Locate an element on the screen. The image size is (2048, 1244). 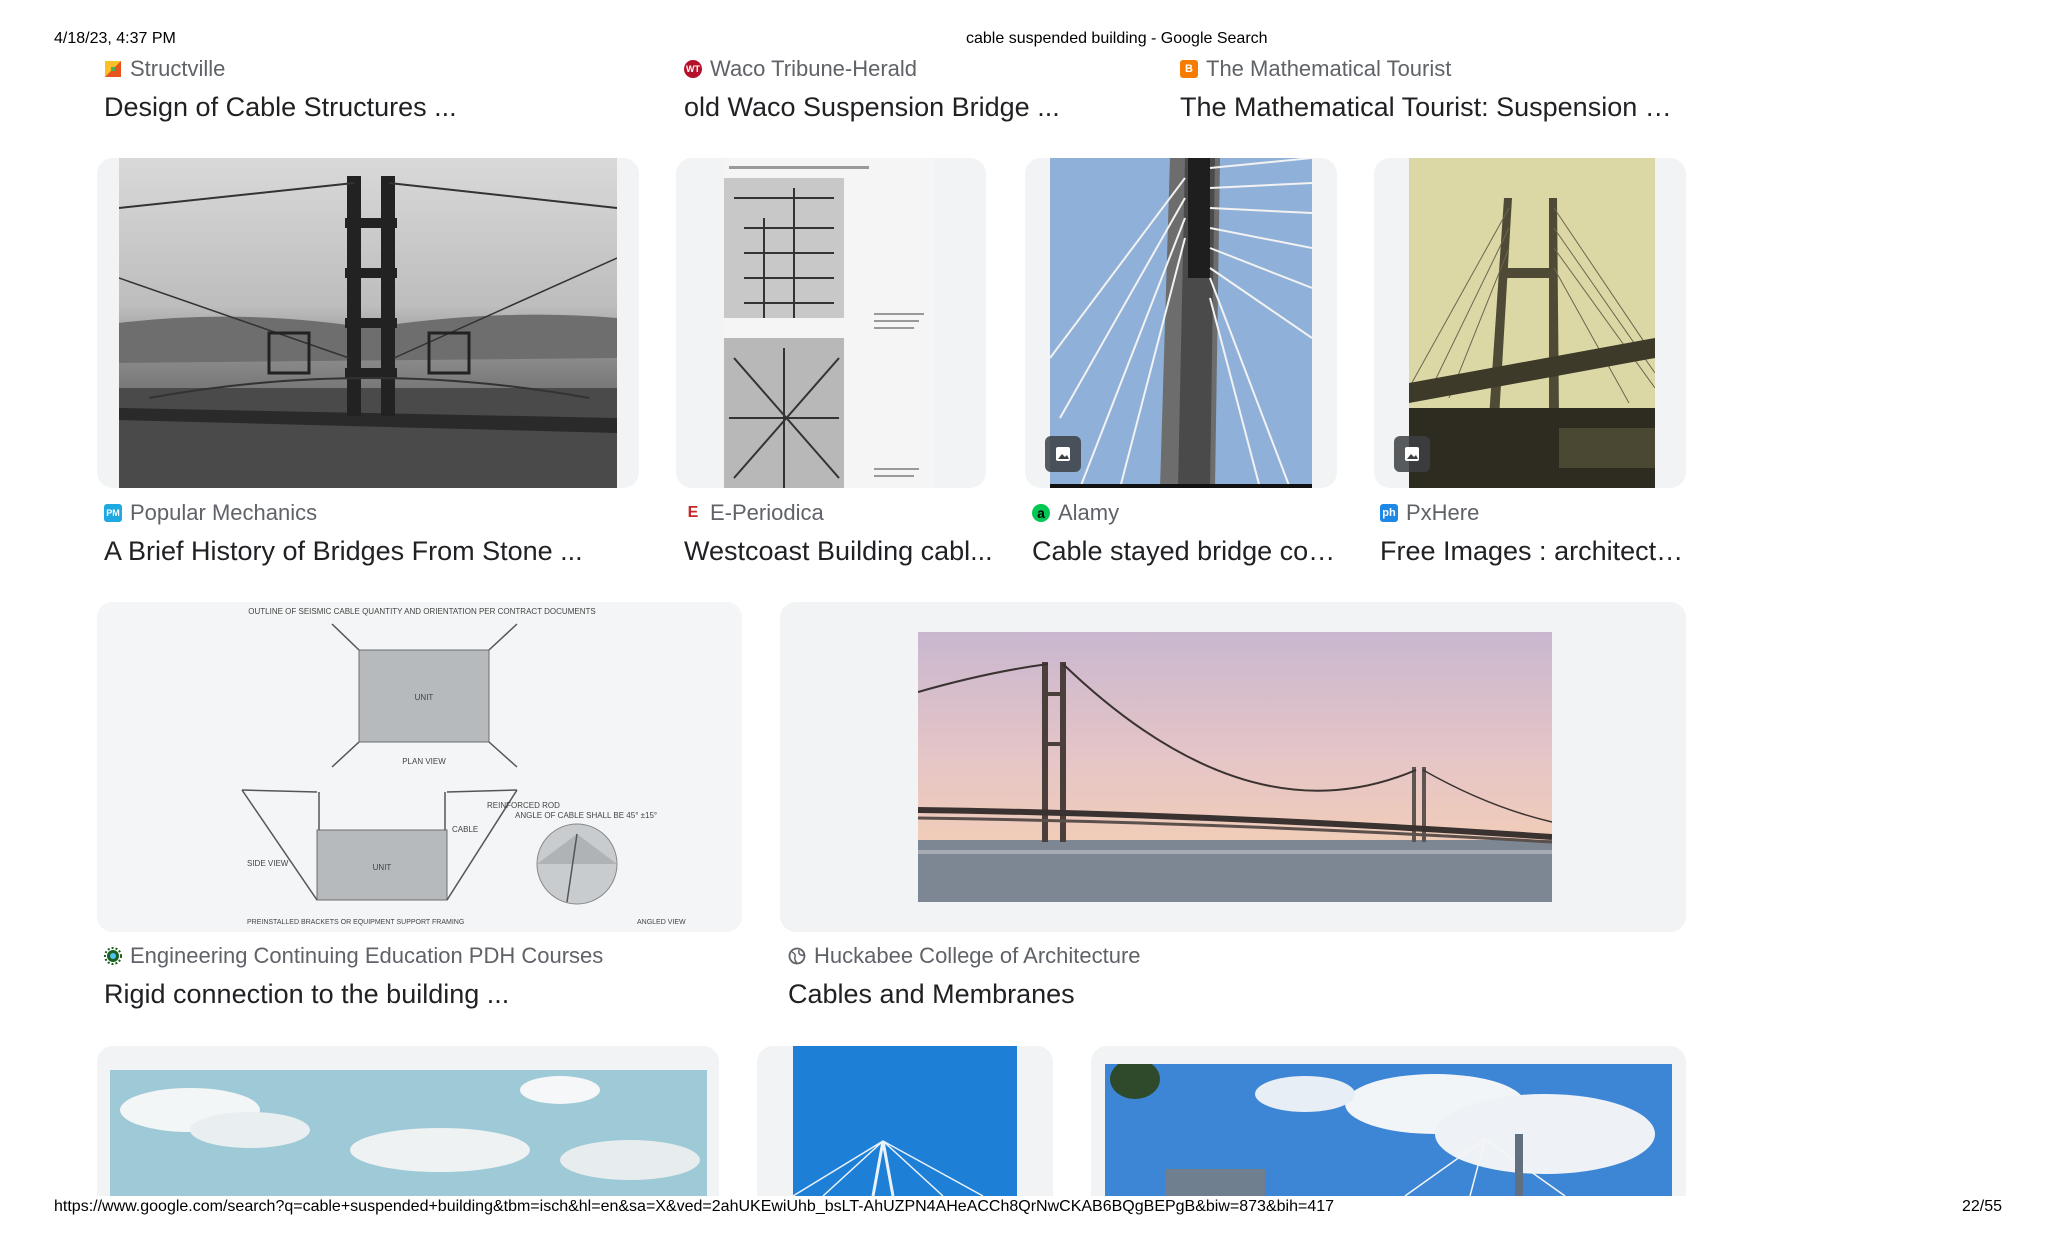
cable-bridge-blue-photo is located at coordinates (905, 1121).